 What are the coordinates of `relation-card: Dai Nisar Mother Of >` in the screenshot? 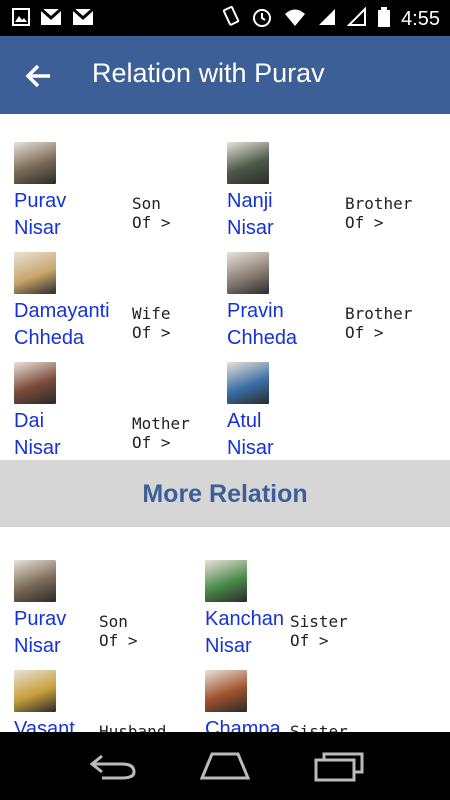 It's located at (116, 417).